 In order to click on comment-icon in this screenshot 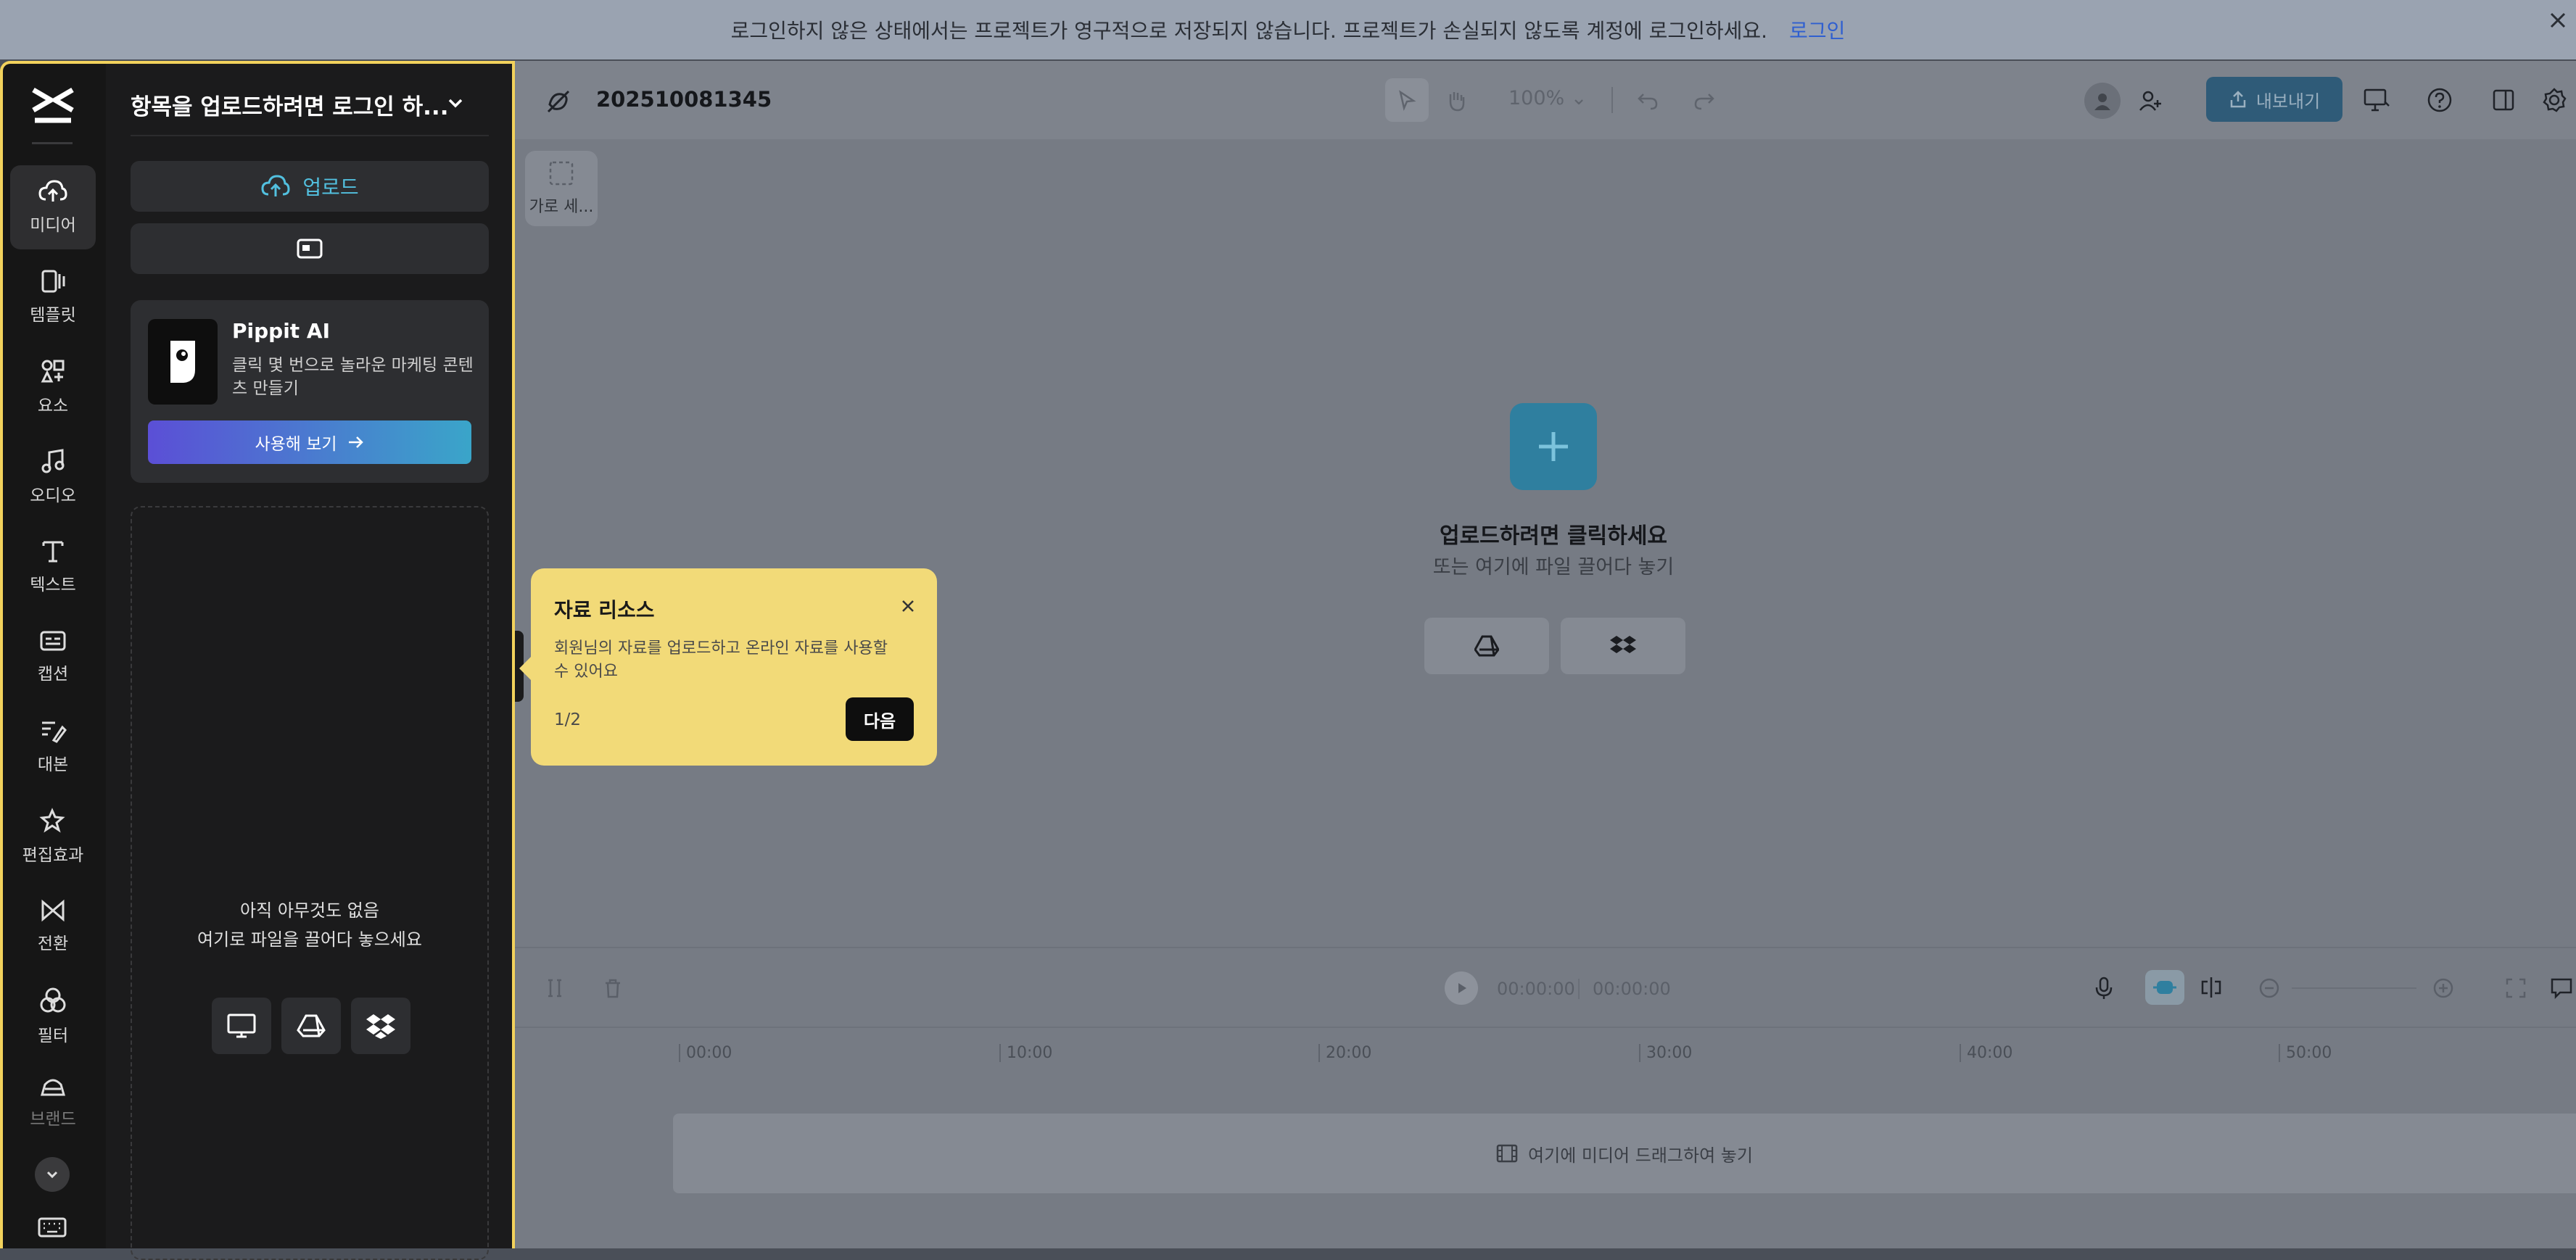, I will do `click(2561, 988)`.